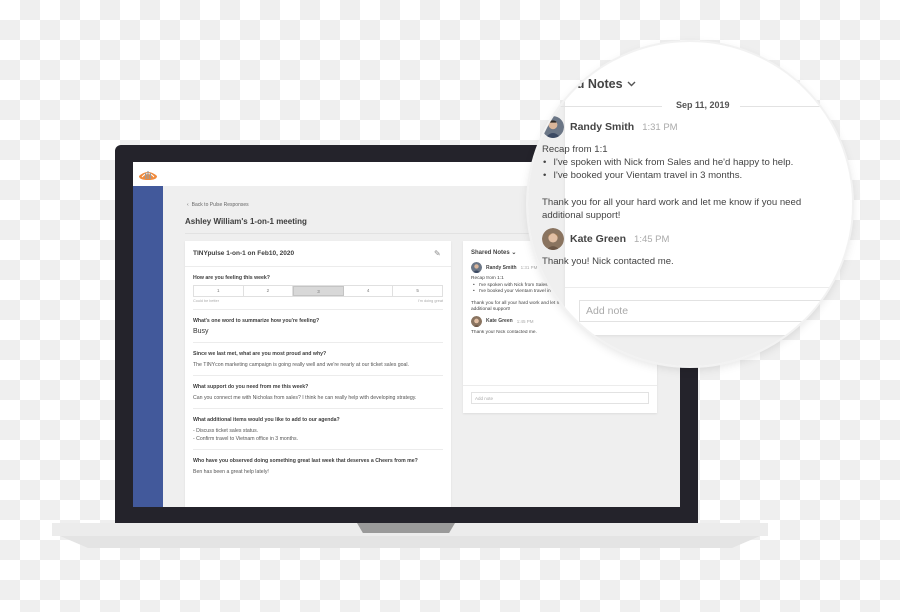 Image resolution: width=900 pixels, height=612 pixels. Describe the element at coordinates (206, 301) in the screenshot. I see `rating-low-label: Could be better` at that location.